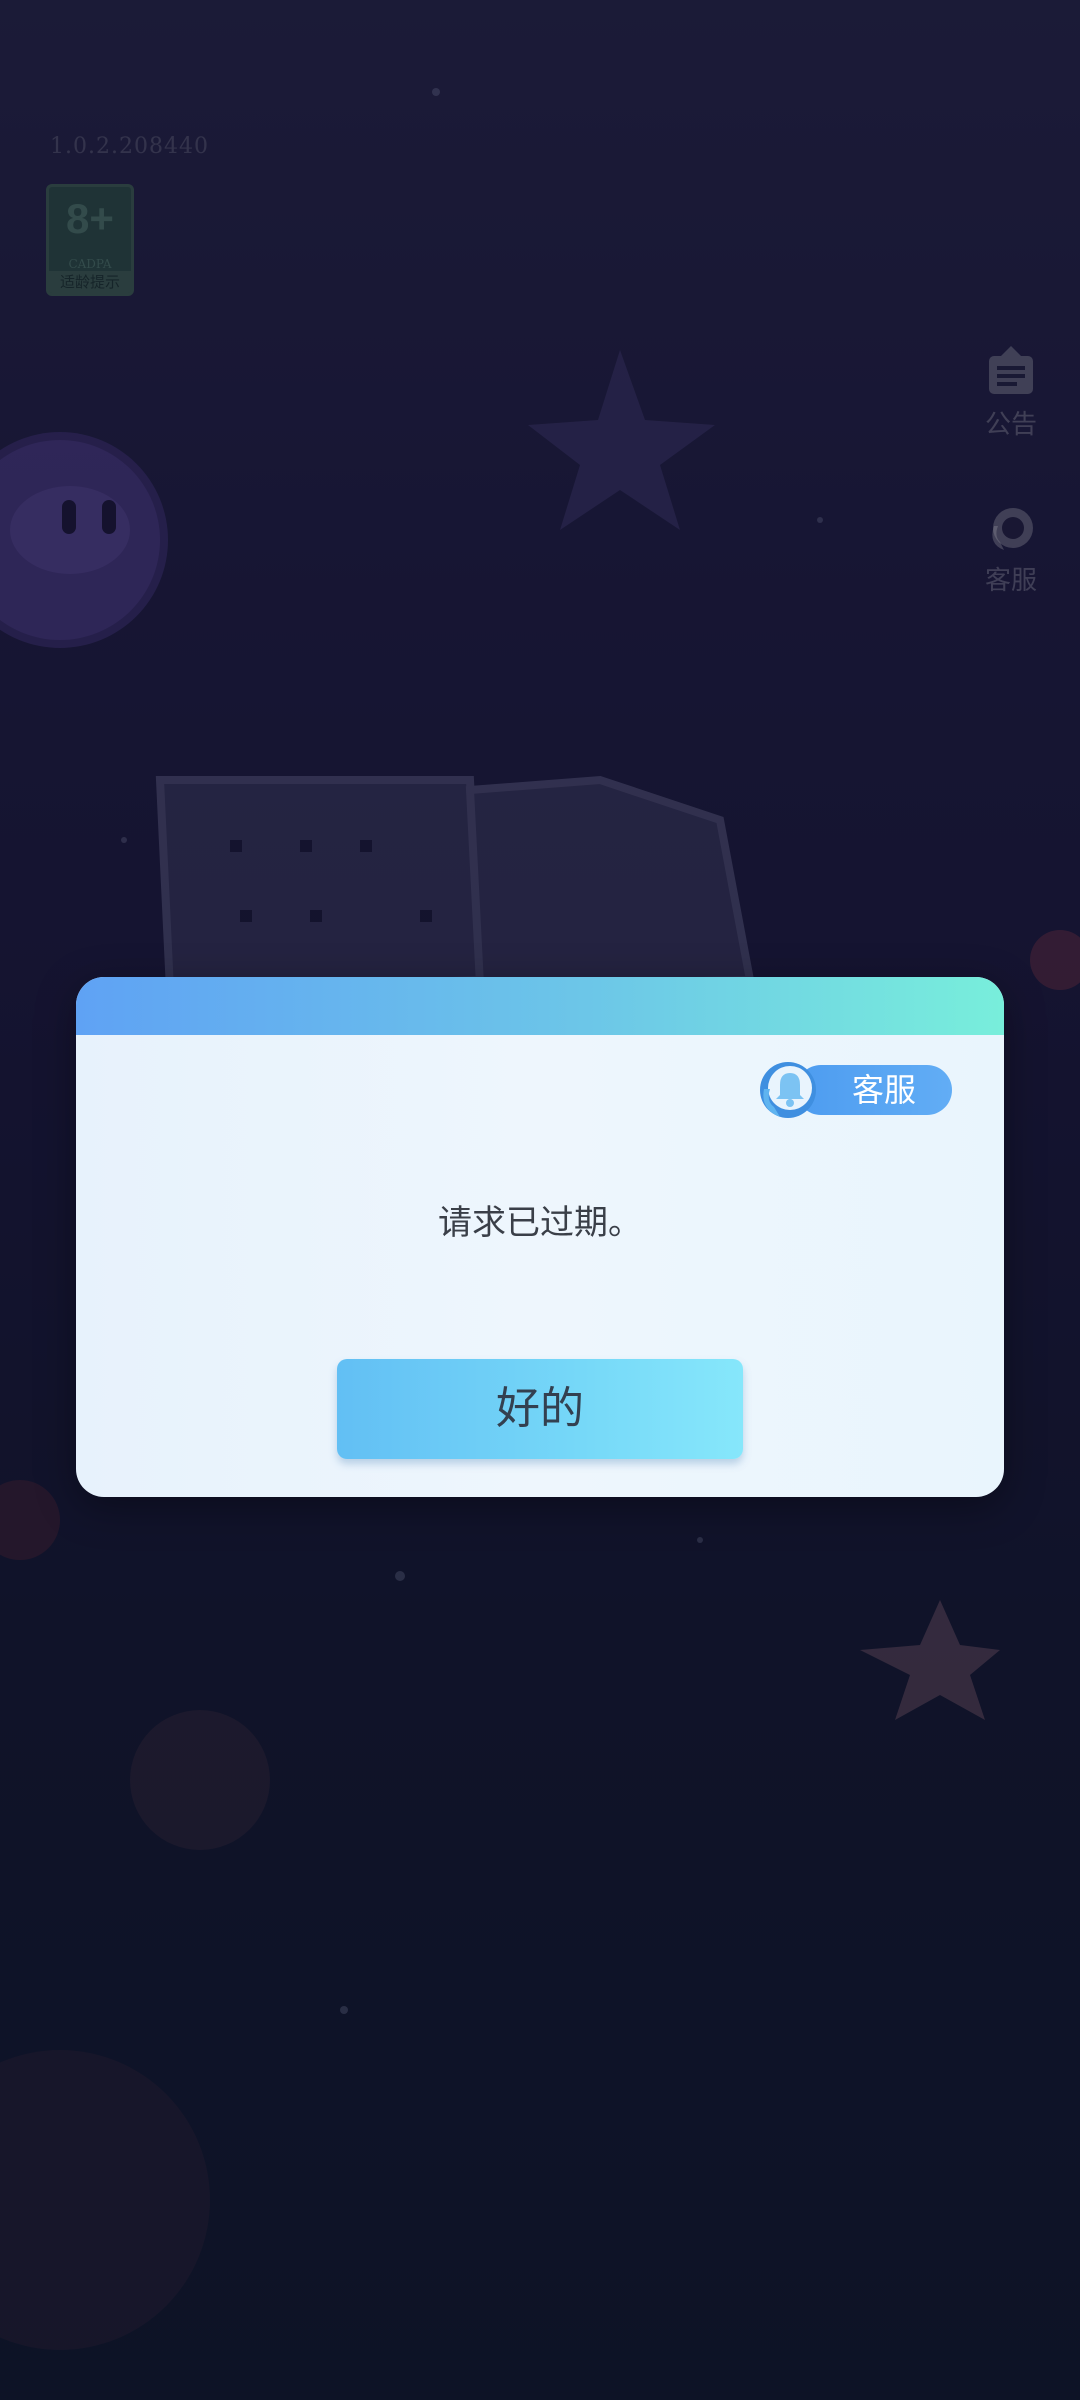 The height and width of the screenshot is (2400, 1080). I want to click on customer-service-button: 客服, so click(853, 1089).